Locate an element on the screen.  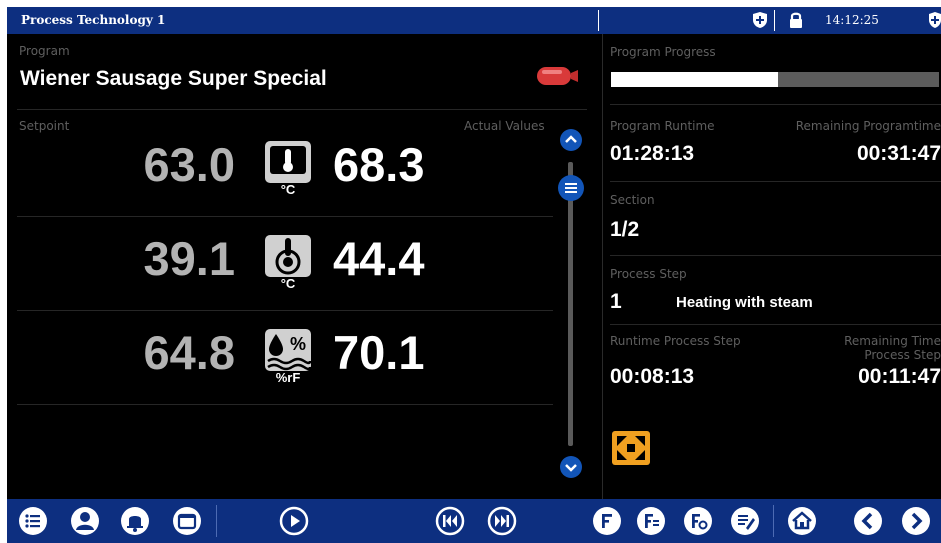
unit-label: %rF is located at coordinates (288, 377).